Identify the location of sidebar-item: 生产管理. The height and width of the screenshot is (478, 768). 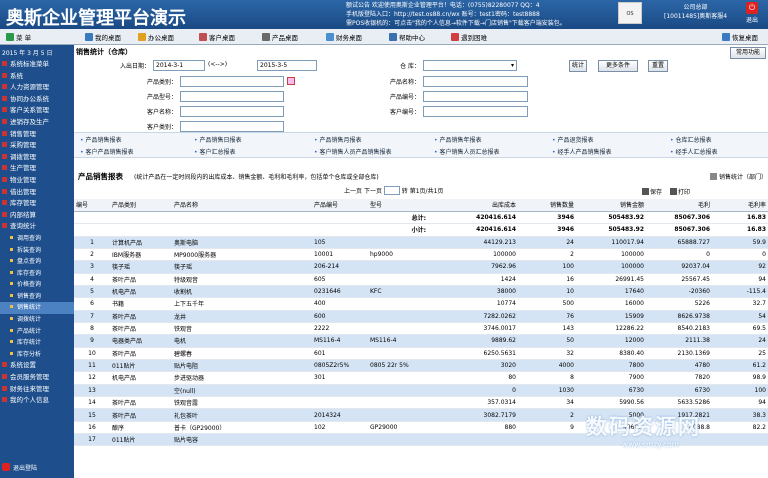
(37, 169).